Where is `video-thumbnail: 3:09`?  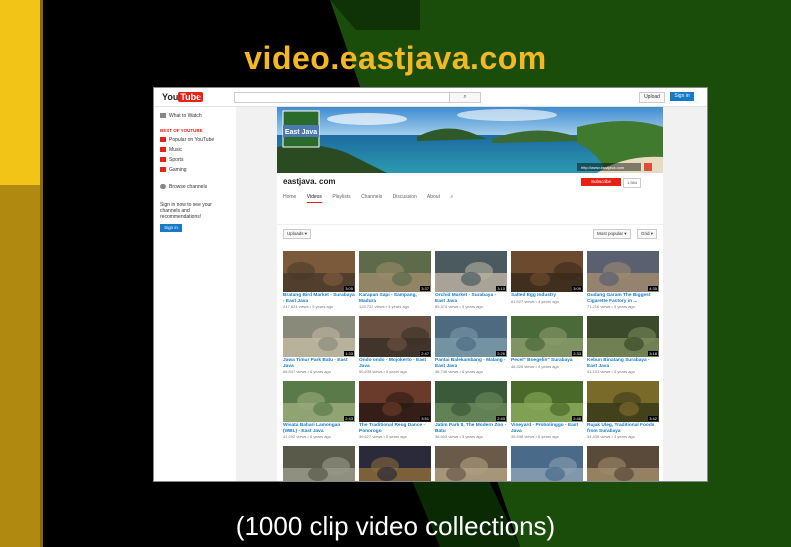
video-thumbnail: 3:09 is located at coordinates (547, 271).